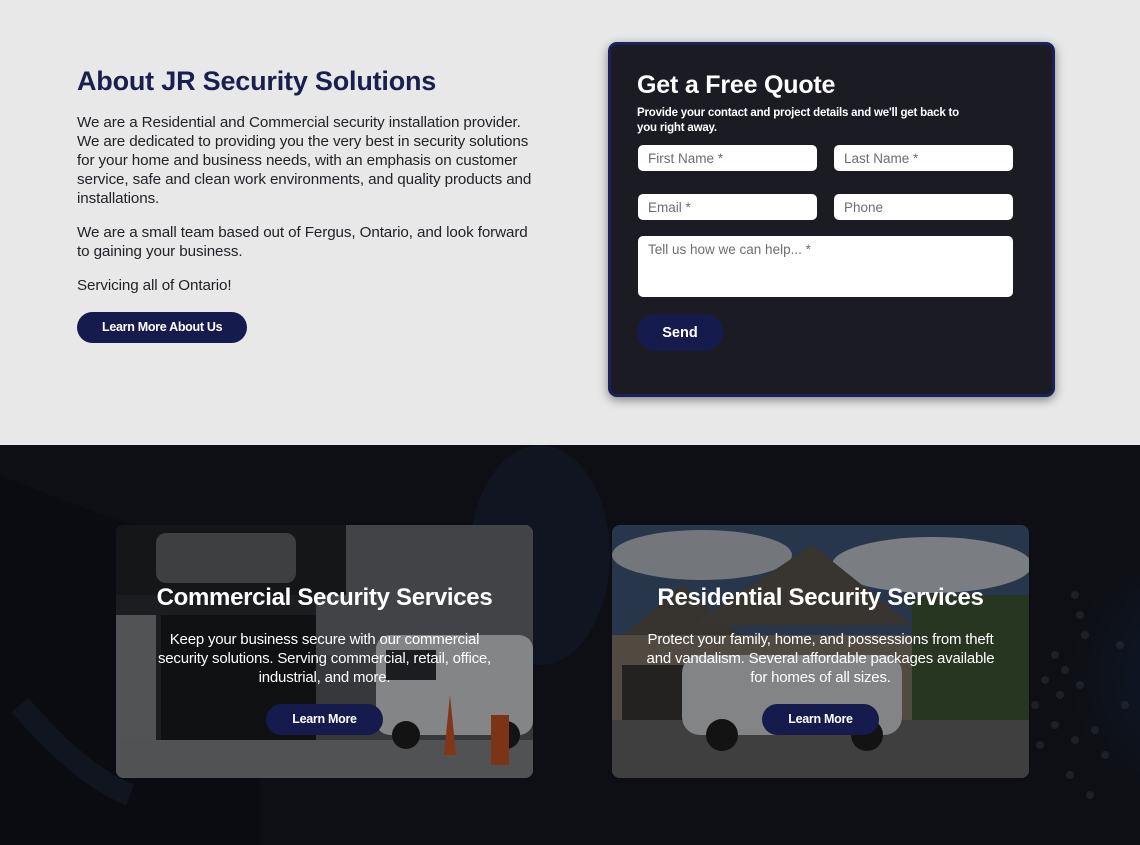 Image resolution: width=1140 pixels, height=845 pixels. I want to click on email-input, so click(727, 207).